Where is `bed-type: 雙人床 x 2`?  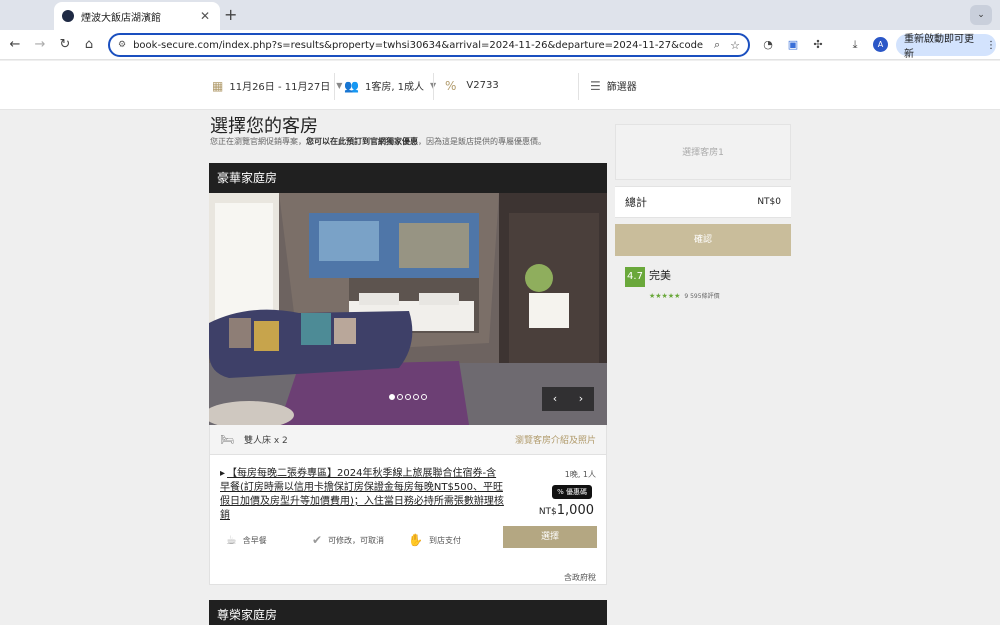
bed-type: 雙人床 x 2 is located at coordinates (265, 441).